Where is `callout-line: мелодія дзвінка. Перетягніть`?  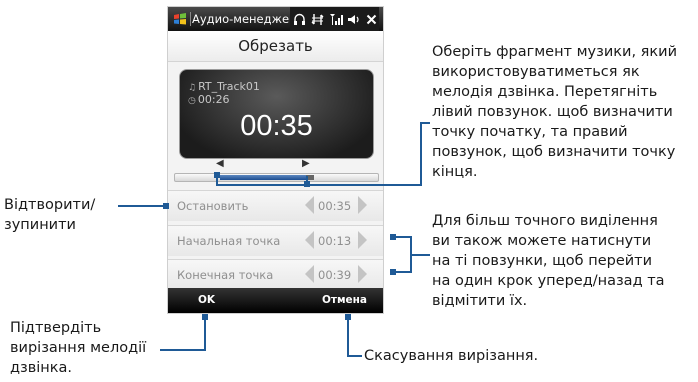
callout-line: мелодія дзвінка. Перетягніть is located at coordinates (545, 92).